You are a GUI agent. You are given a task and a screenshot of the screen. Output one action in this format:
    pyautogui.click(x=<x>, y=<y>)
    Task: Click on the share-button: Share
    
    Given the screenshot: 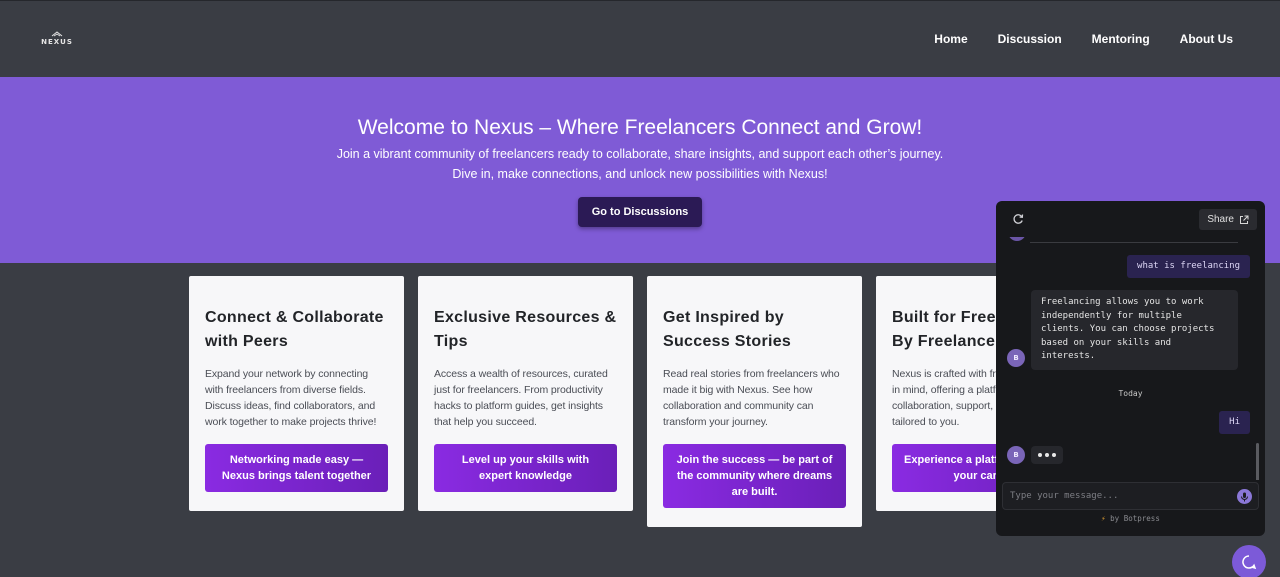 What is the action you would take?
    pyautogui.click(x=1228, y=219)
    